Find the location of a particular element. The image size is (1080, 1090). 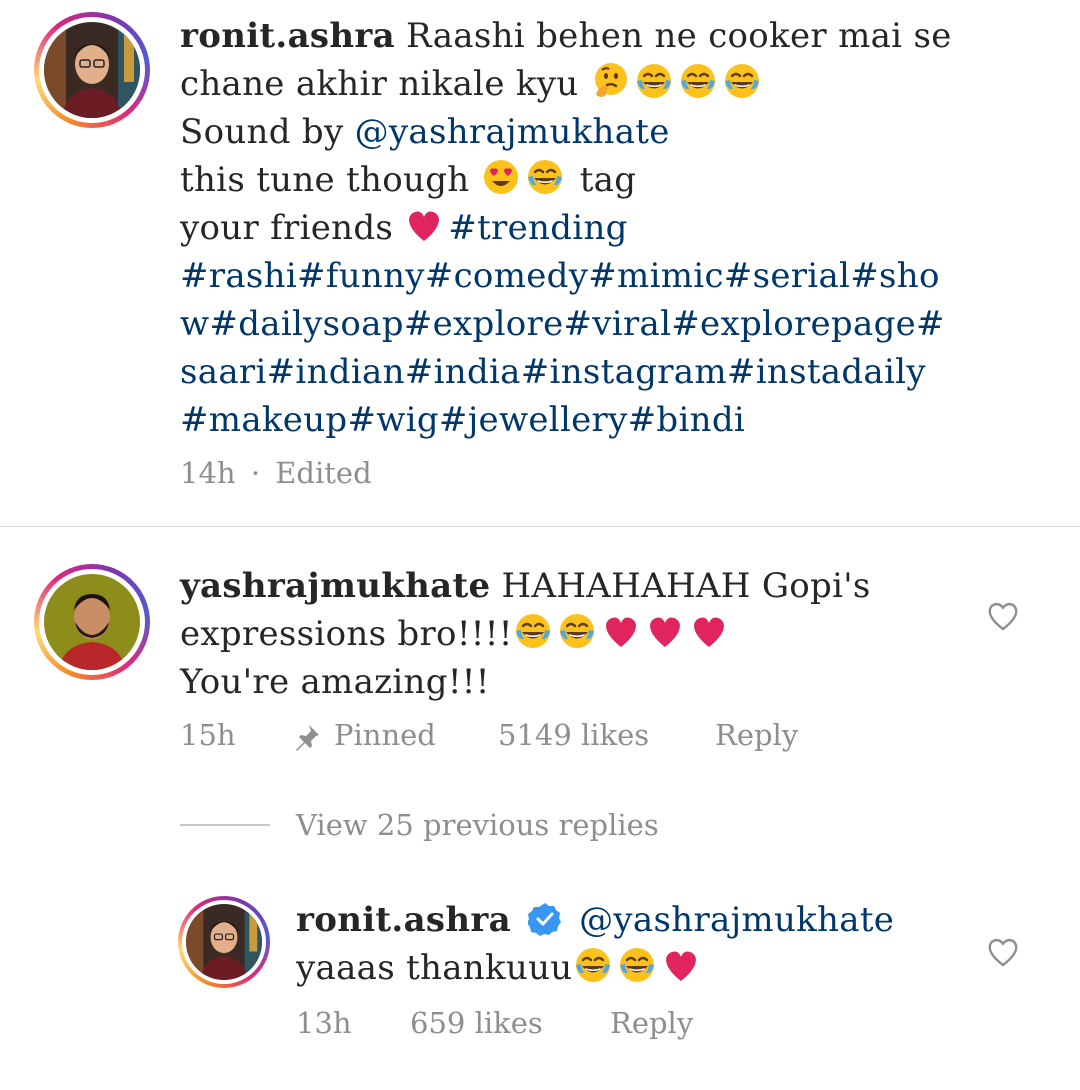

caption-time: 14h is located at coordinates (208, 473).